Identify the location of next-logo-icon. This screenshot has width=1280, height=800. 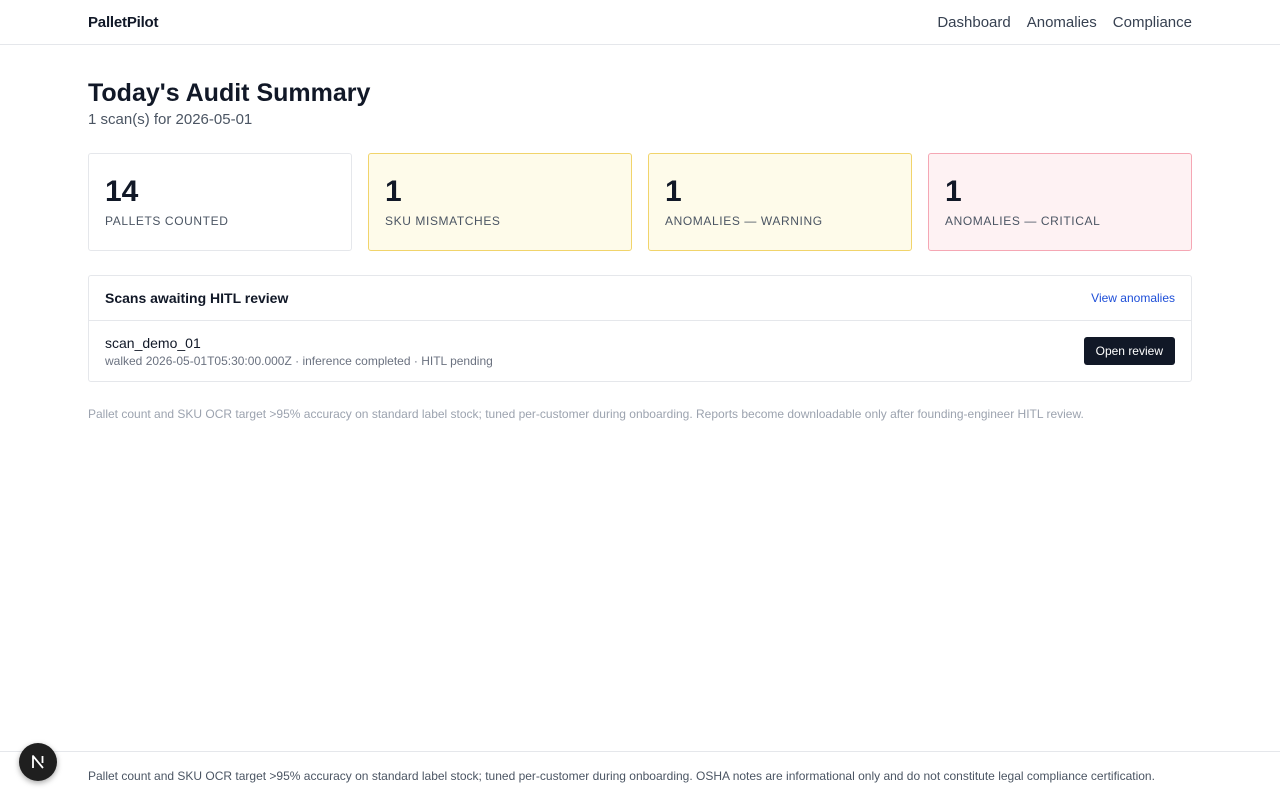
(38, 762).